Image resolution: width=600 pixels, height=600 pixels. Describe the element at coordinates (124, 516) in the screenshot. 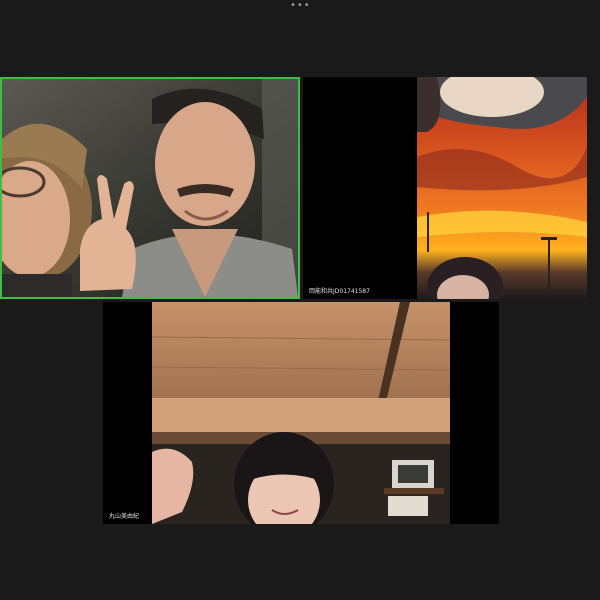

I see `participant-name: 丸山美由紀` at that location.